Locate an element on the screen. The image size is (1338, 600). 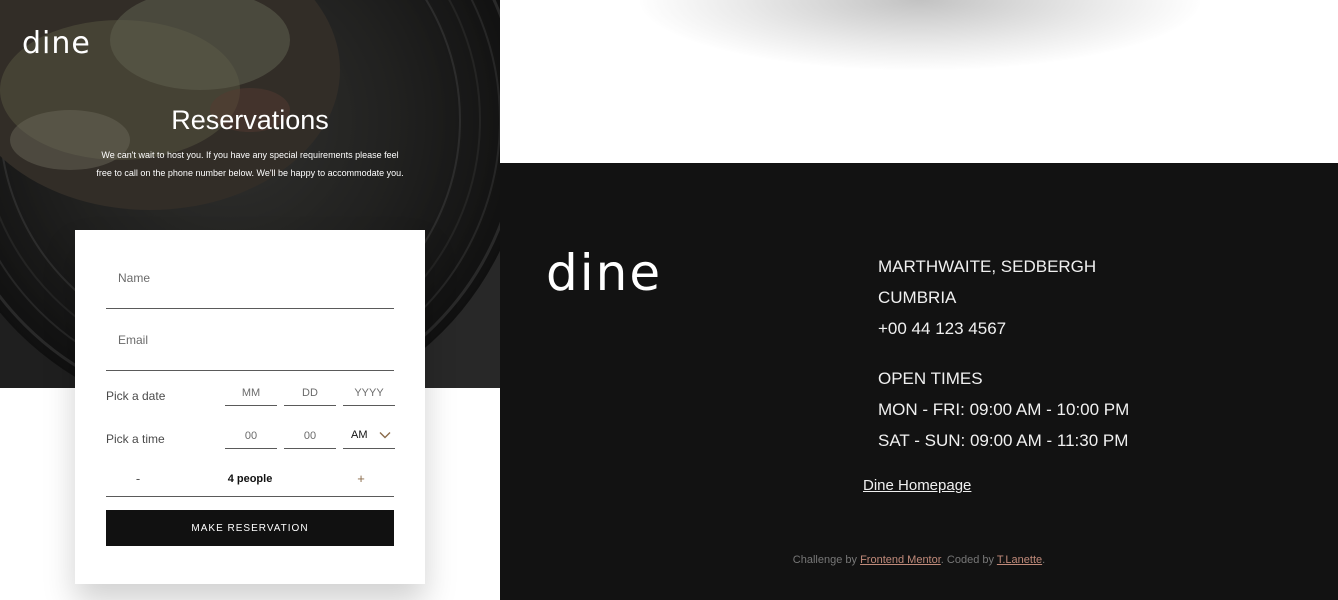
phone-number: +00 44 123 4567 is located at coordinates (942, 328).